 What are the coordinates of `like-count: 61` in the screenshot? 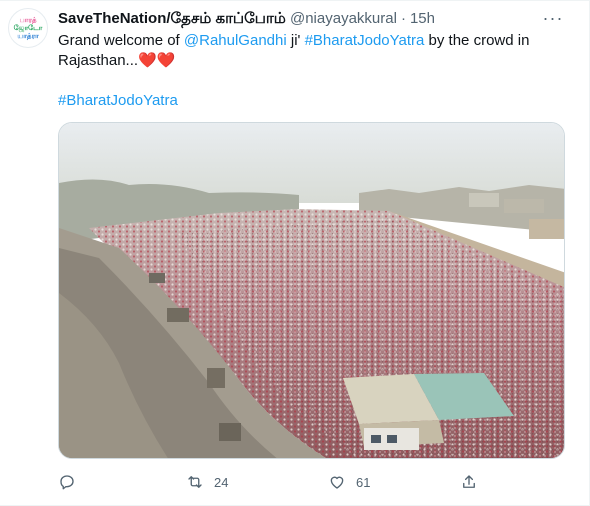 It's located at (363, 482).